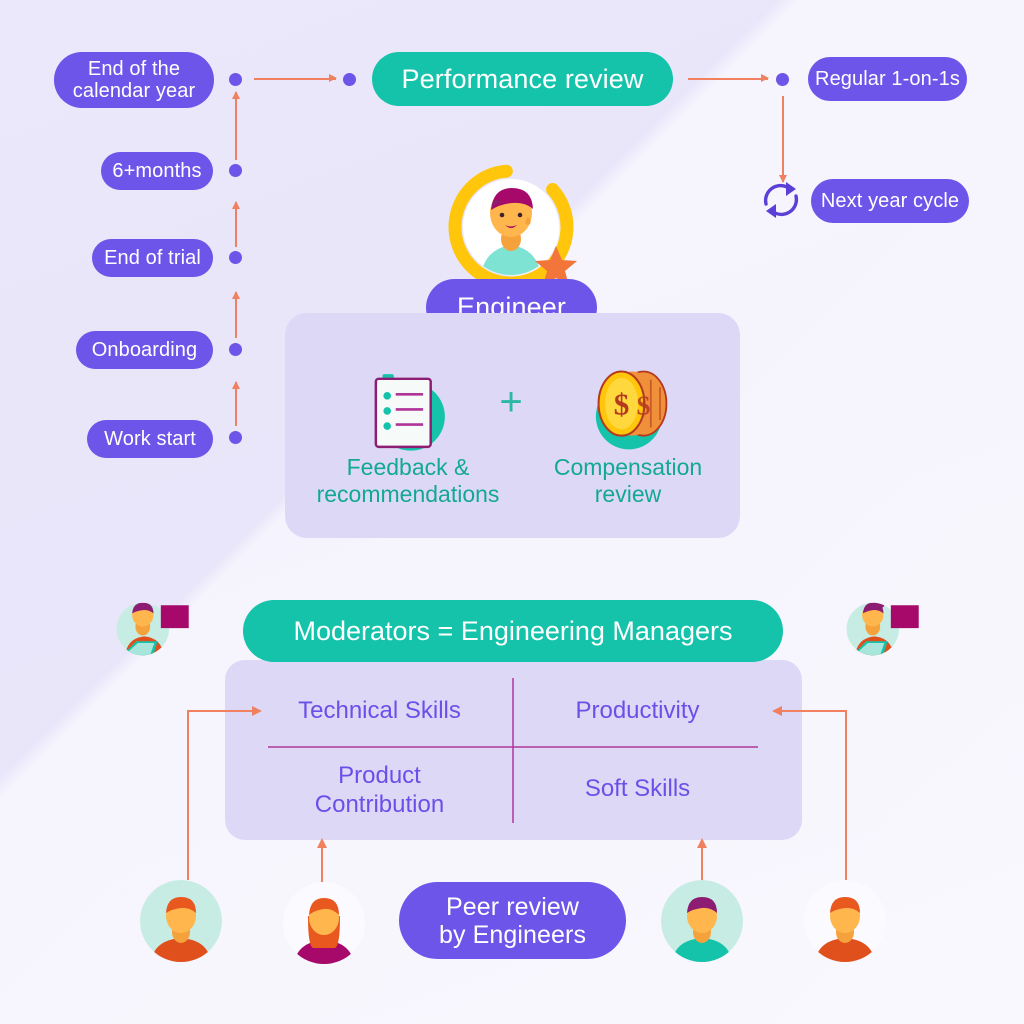 The image size is (1024, 1024). Describe the element at coordinates (409, 412) in the screenshot. I see `clipboard-checklist-icon` at that location.